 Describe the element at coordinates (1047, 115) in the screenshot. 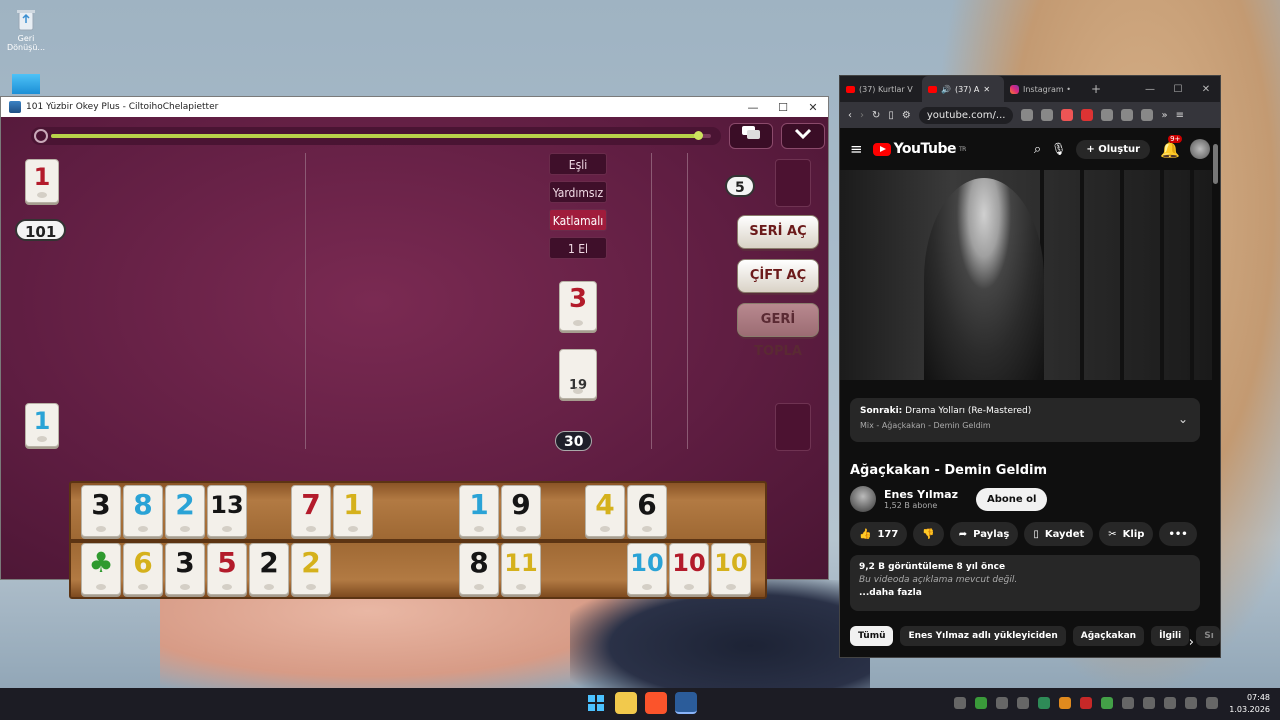

I see `share-icon` at that location.